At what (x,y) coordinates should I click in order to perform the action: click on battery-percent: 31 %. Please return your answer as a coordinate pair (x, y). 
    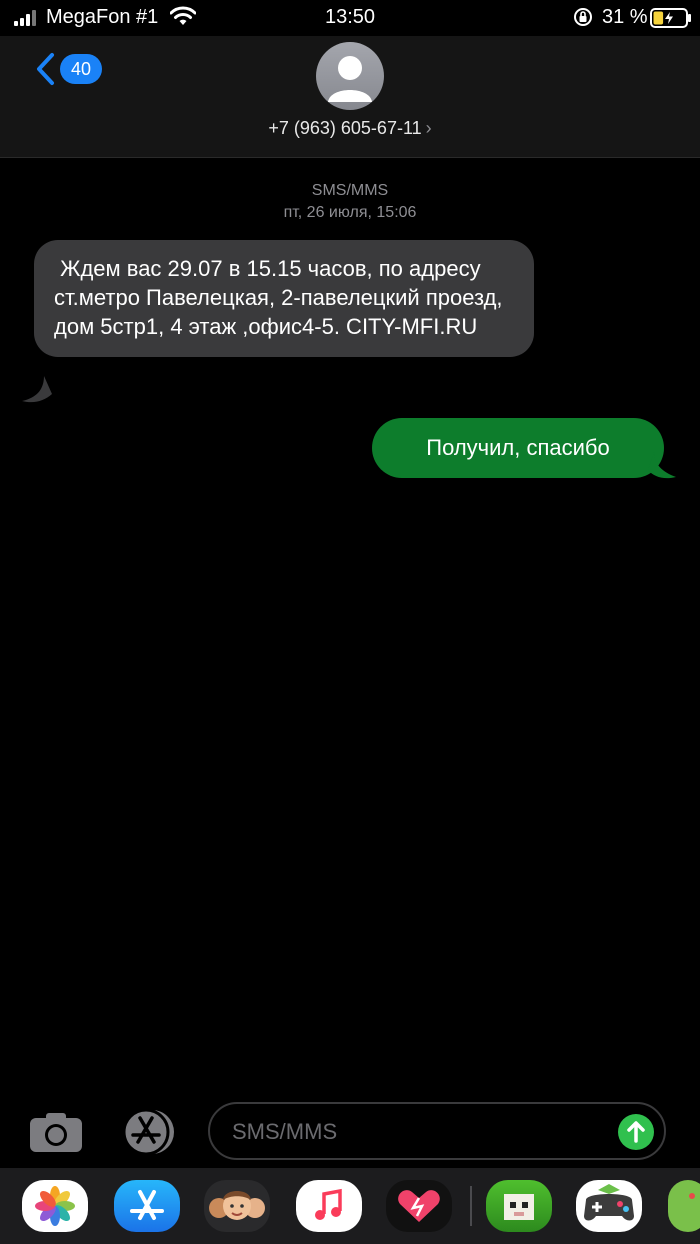
    Looking at the image, I should click on (625, 17).